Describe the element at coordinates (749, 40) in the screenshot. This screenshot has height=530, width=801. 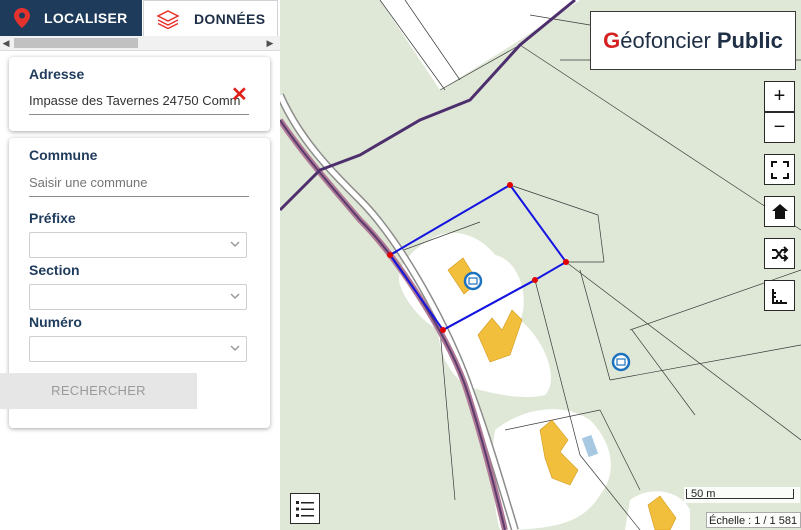
I see `logo-suffix: Public` at that location.